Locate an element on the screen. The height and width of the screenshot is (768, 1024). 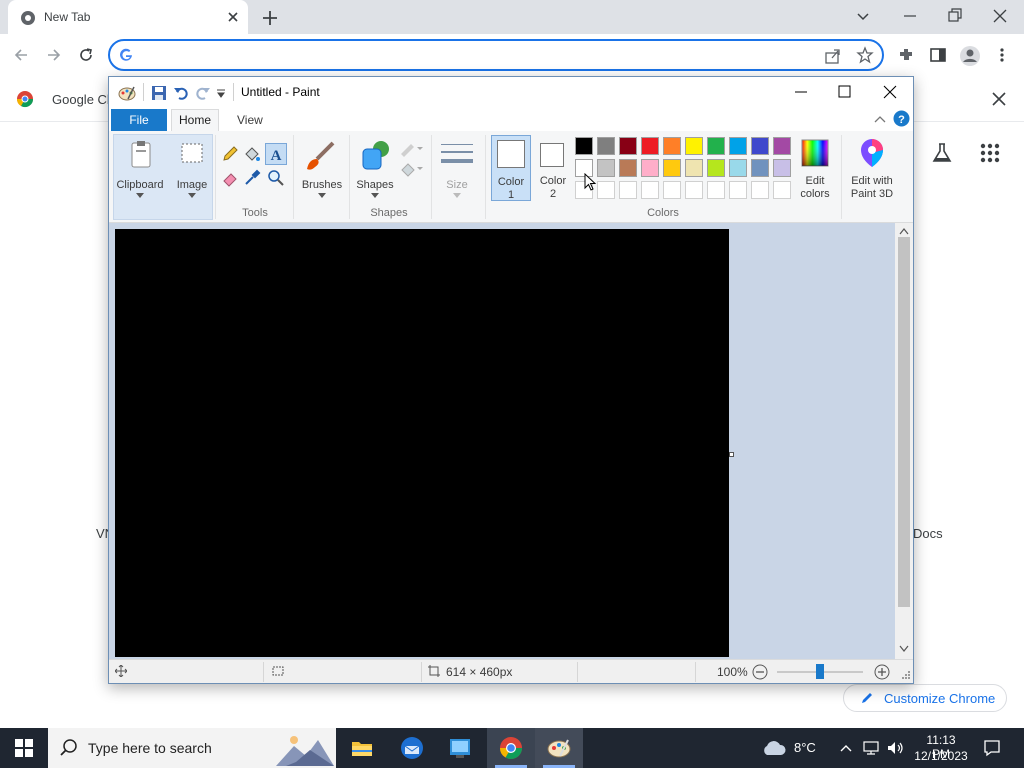
zoom-out-icon is located at coordinates (760, 672).